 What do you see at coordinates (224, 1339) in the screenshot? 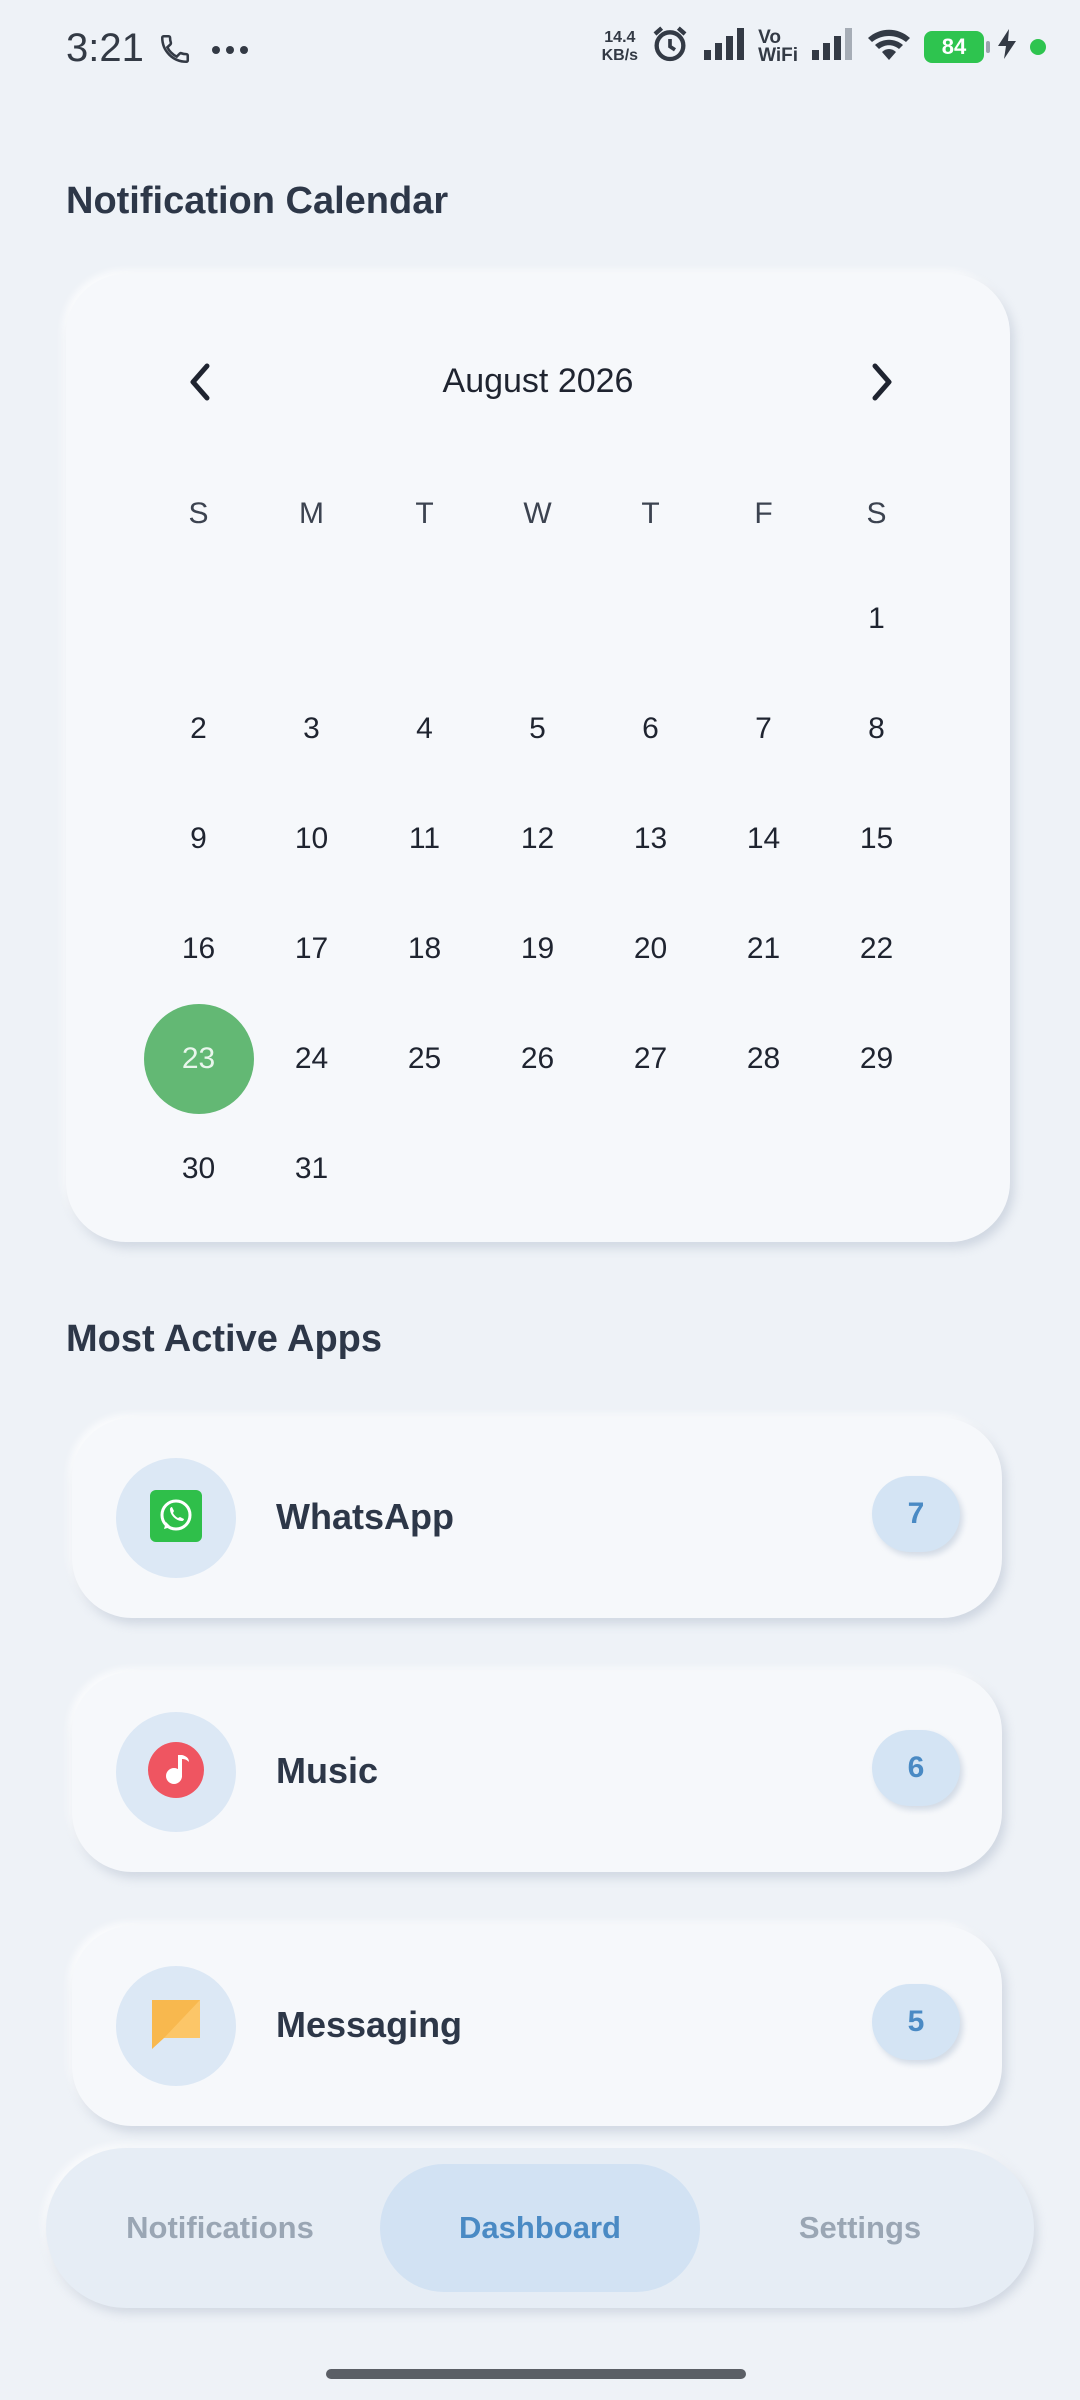
I see `most-active-apps-title: Most Active Apps` at bounding box center [224, 1339].